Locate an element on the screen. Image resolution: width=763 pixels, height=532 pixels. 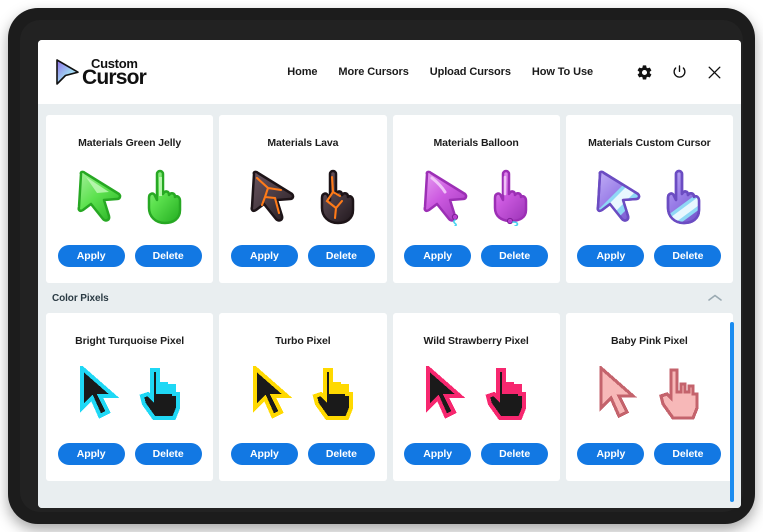
nav-more-cursors: More Cursors is located at coordinates (373, 72).